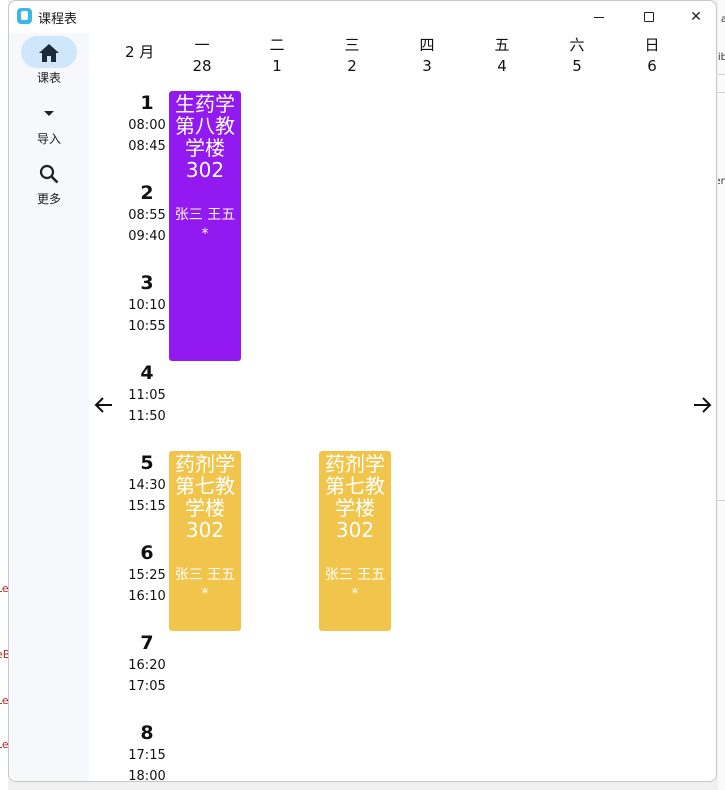  I want to click on period-cell: 6 15:25 16:10, so click(147, 574).